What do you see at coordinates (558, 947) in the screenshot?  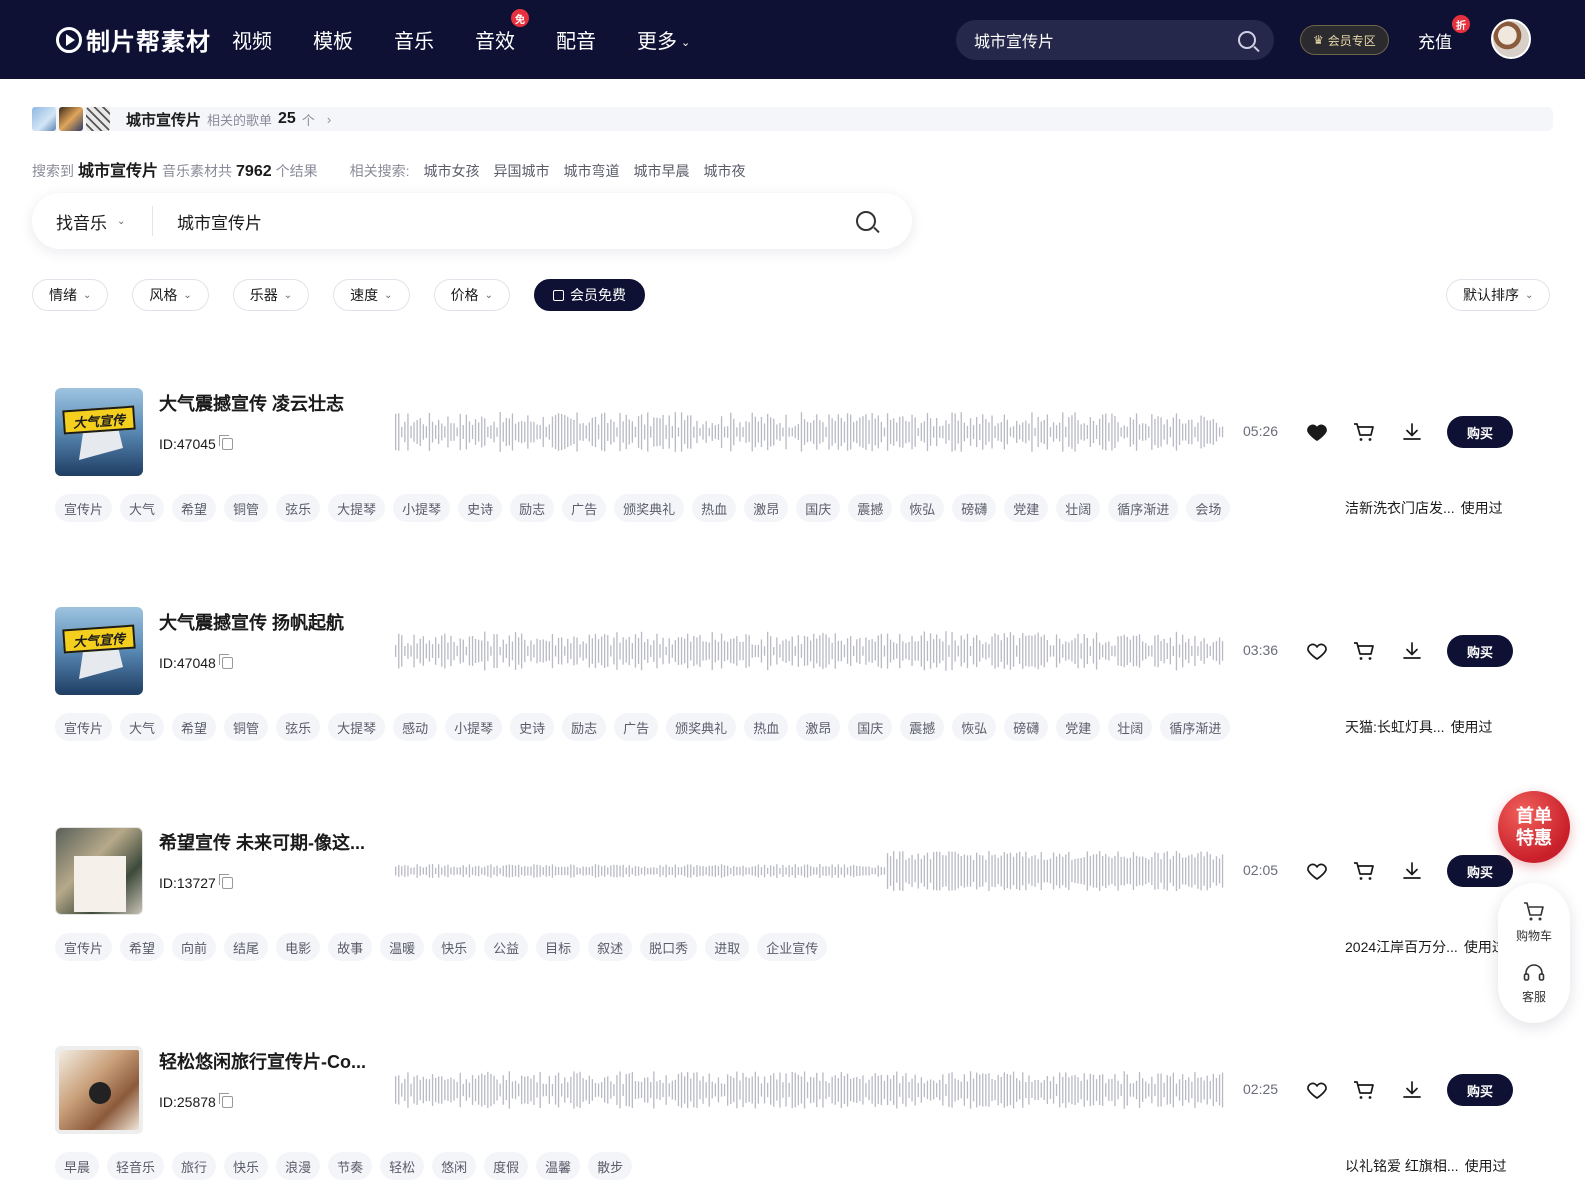 I see `tag-chip: 目标` at bounding box center [558, 947].